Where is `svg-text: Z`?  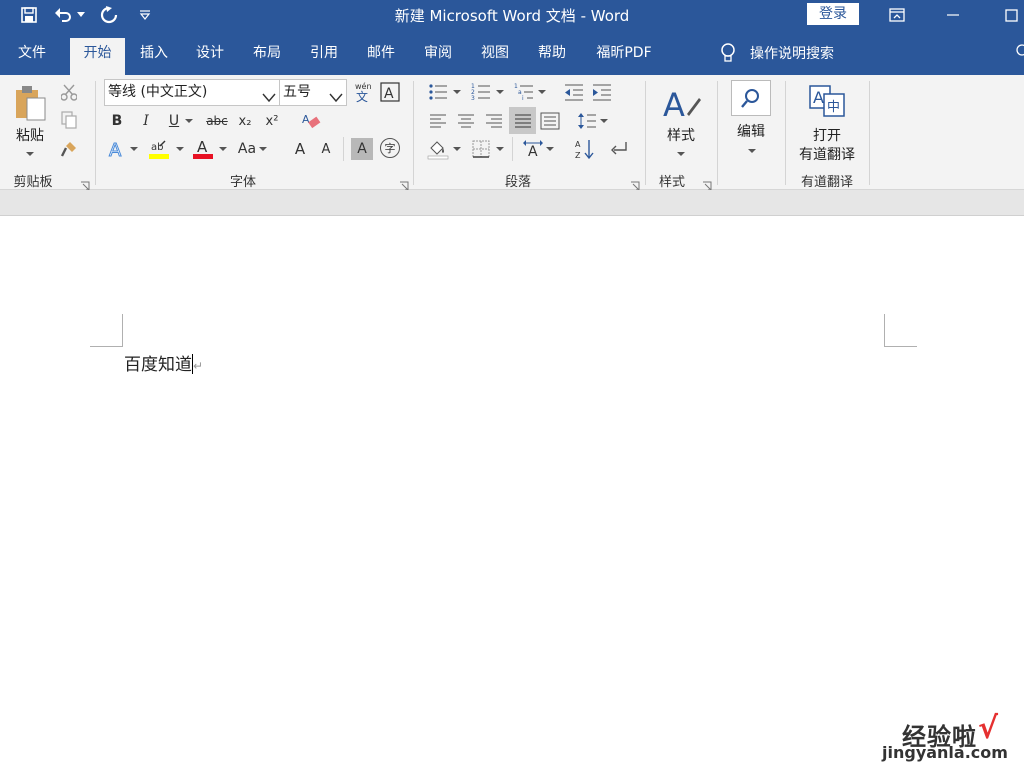
svg-text: Z is located at coordinates (578, 155).